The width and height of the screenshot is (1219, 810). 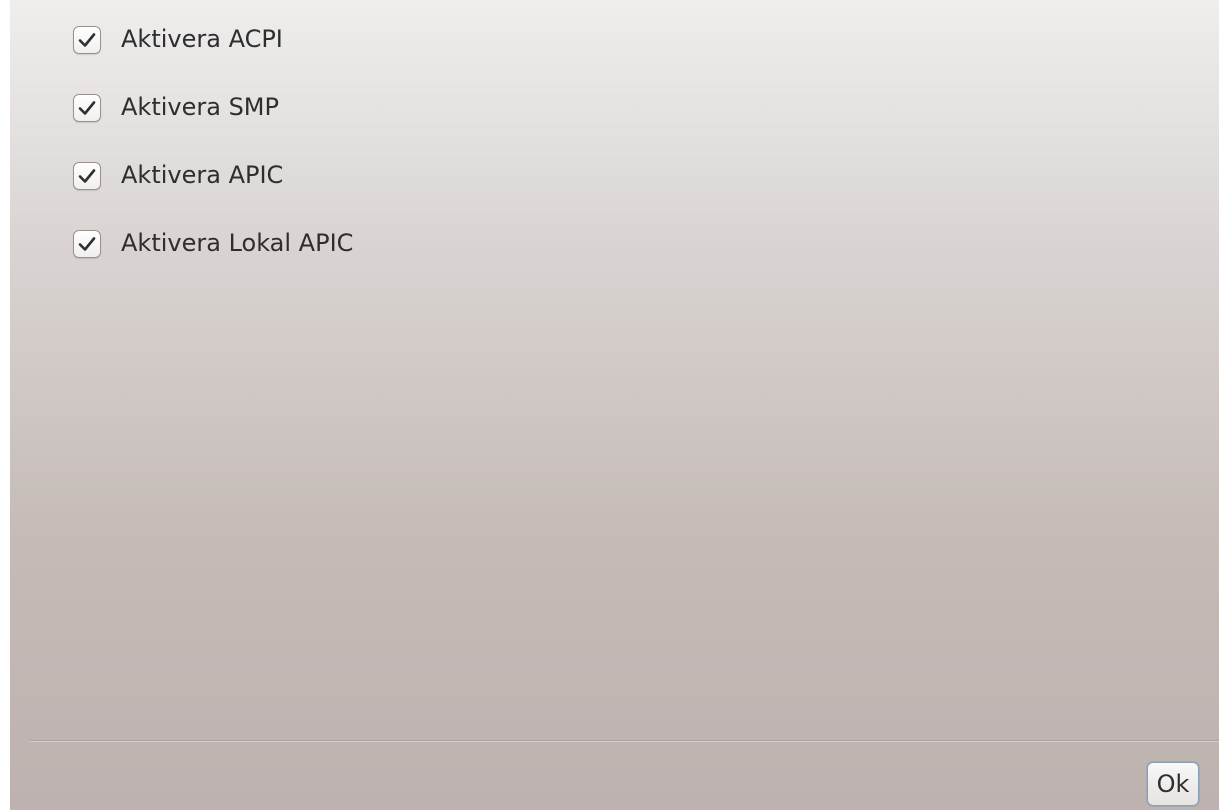 I want to click on option-smp: Aktivera SMP, so click(x=213, y=124).